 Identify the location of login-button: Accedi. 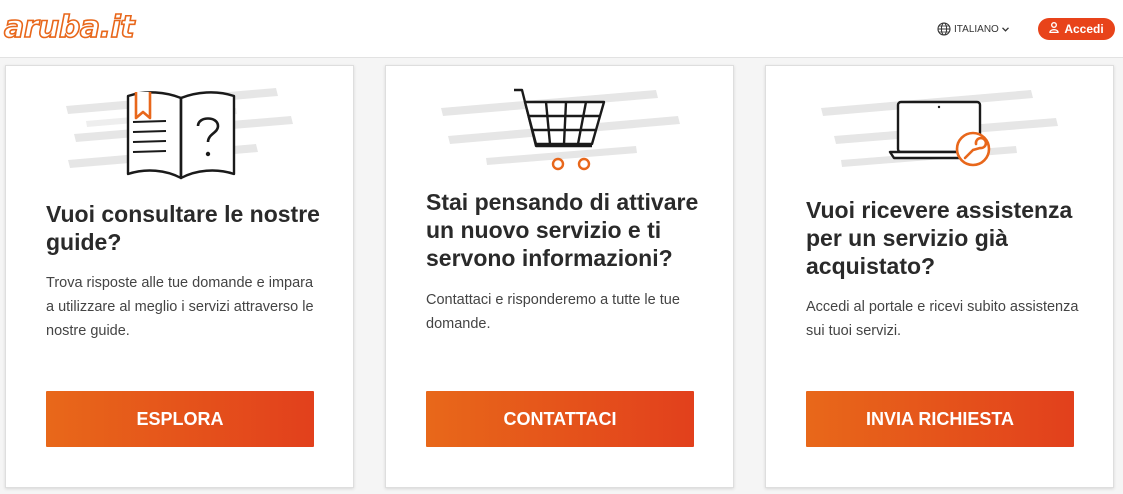
(1076, 29).